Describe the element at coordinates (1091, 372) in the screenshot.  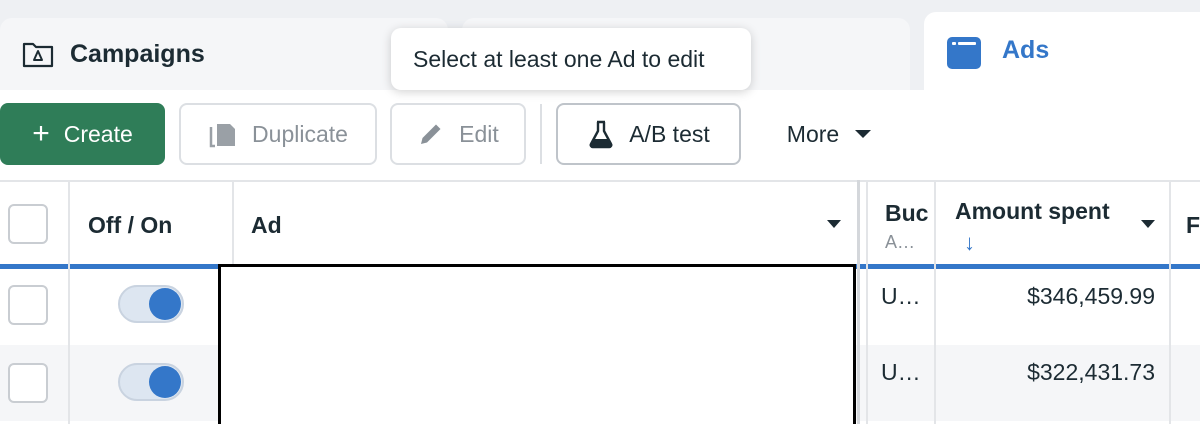
I see `amount-spent-cell: $322,431.73` at that location.